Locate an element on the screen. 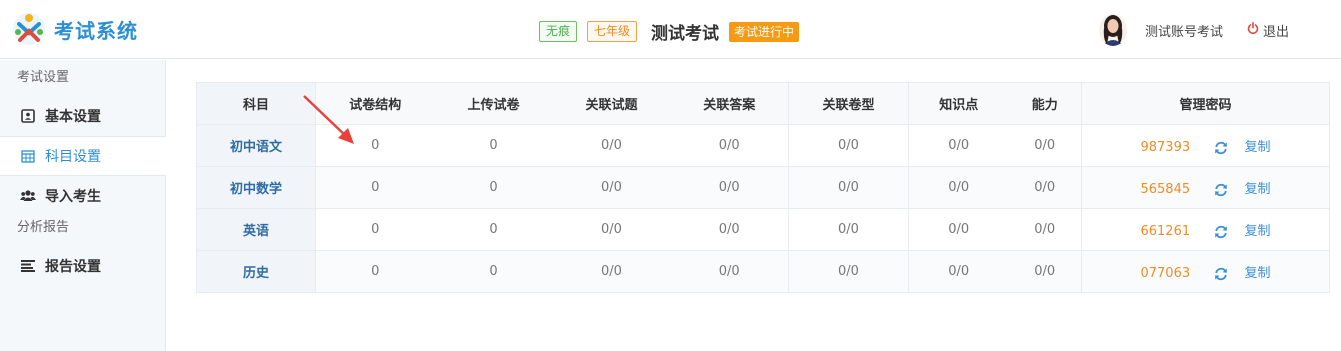 The image size is (1341, 351). table-row: 初中数学 0 0 0/0 0/0 0/0 0/0 0/0 565845 复制 is located at coordinates (763, 187).